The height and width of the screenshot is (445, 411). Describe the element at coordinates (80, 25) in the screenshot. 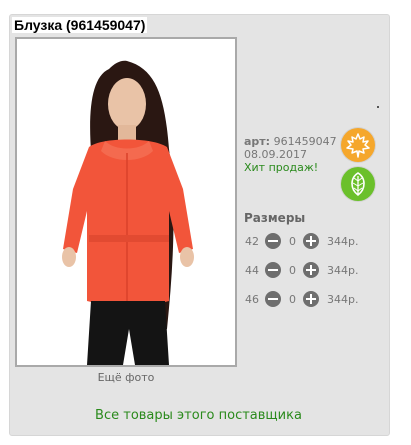

I see `product-title: Блузка (961459047)` at that location.